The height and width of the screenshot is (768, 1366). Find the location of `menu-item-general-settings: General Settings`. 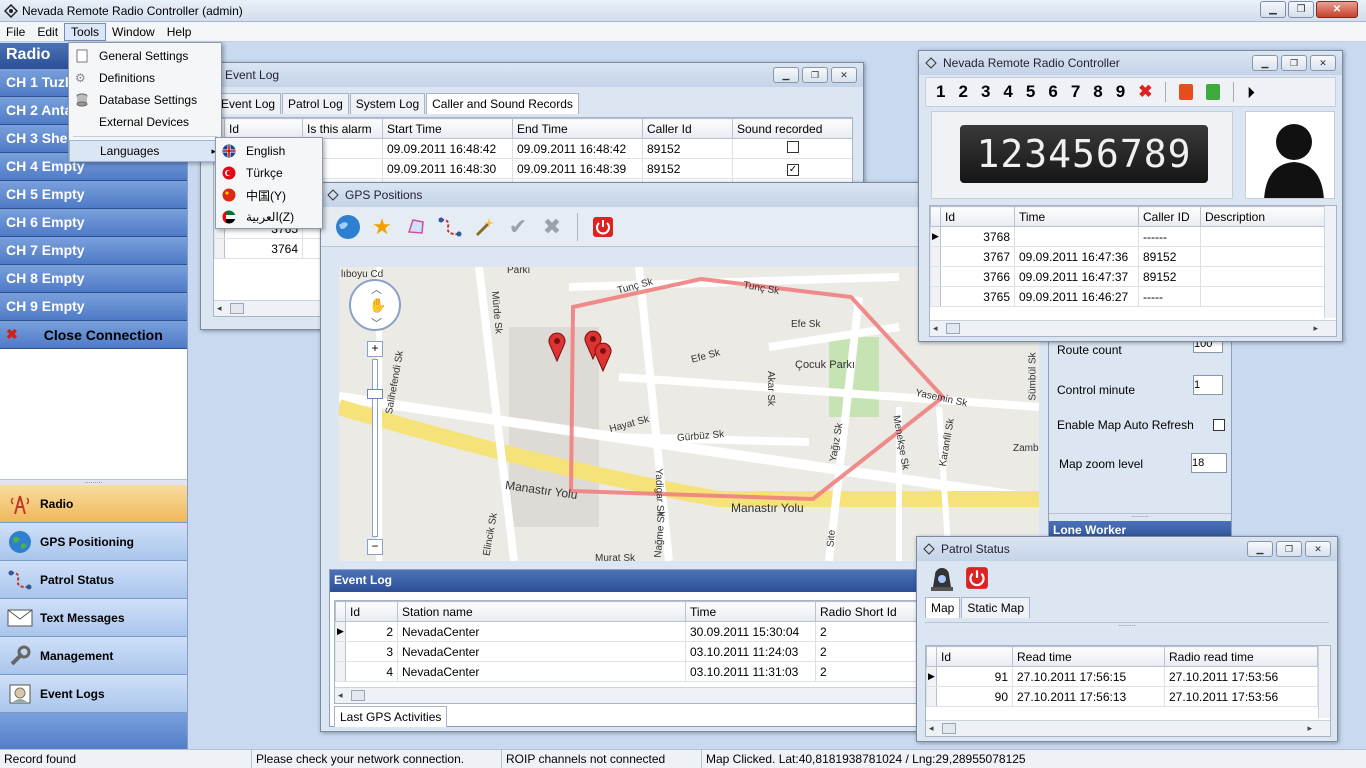

menu-item-general-settings: General Settings is located at coordinates (145, 56).